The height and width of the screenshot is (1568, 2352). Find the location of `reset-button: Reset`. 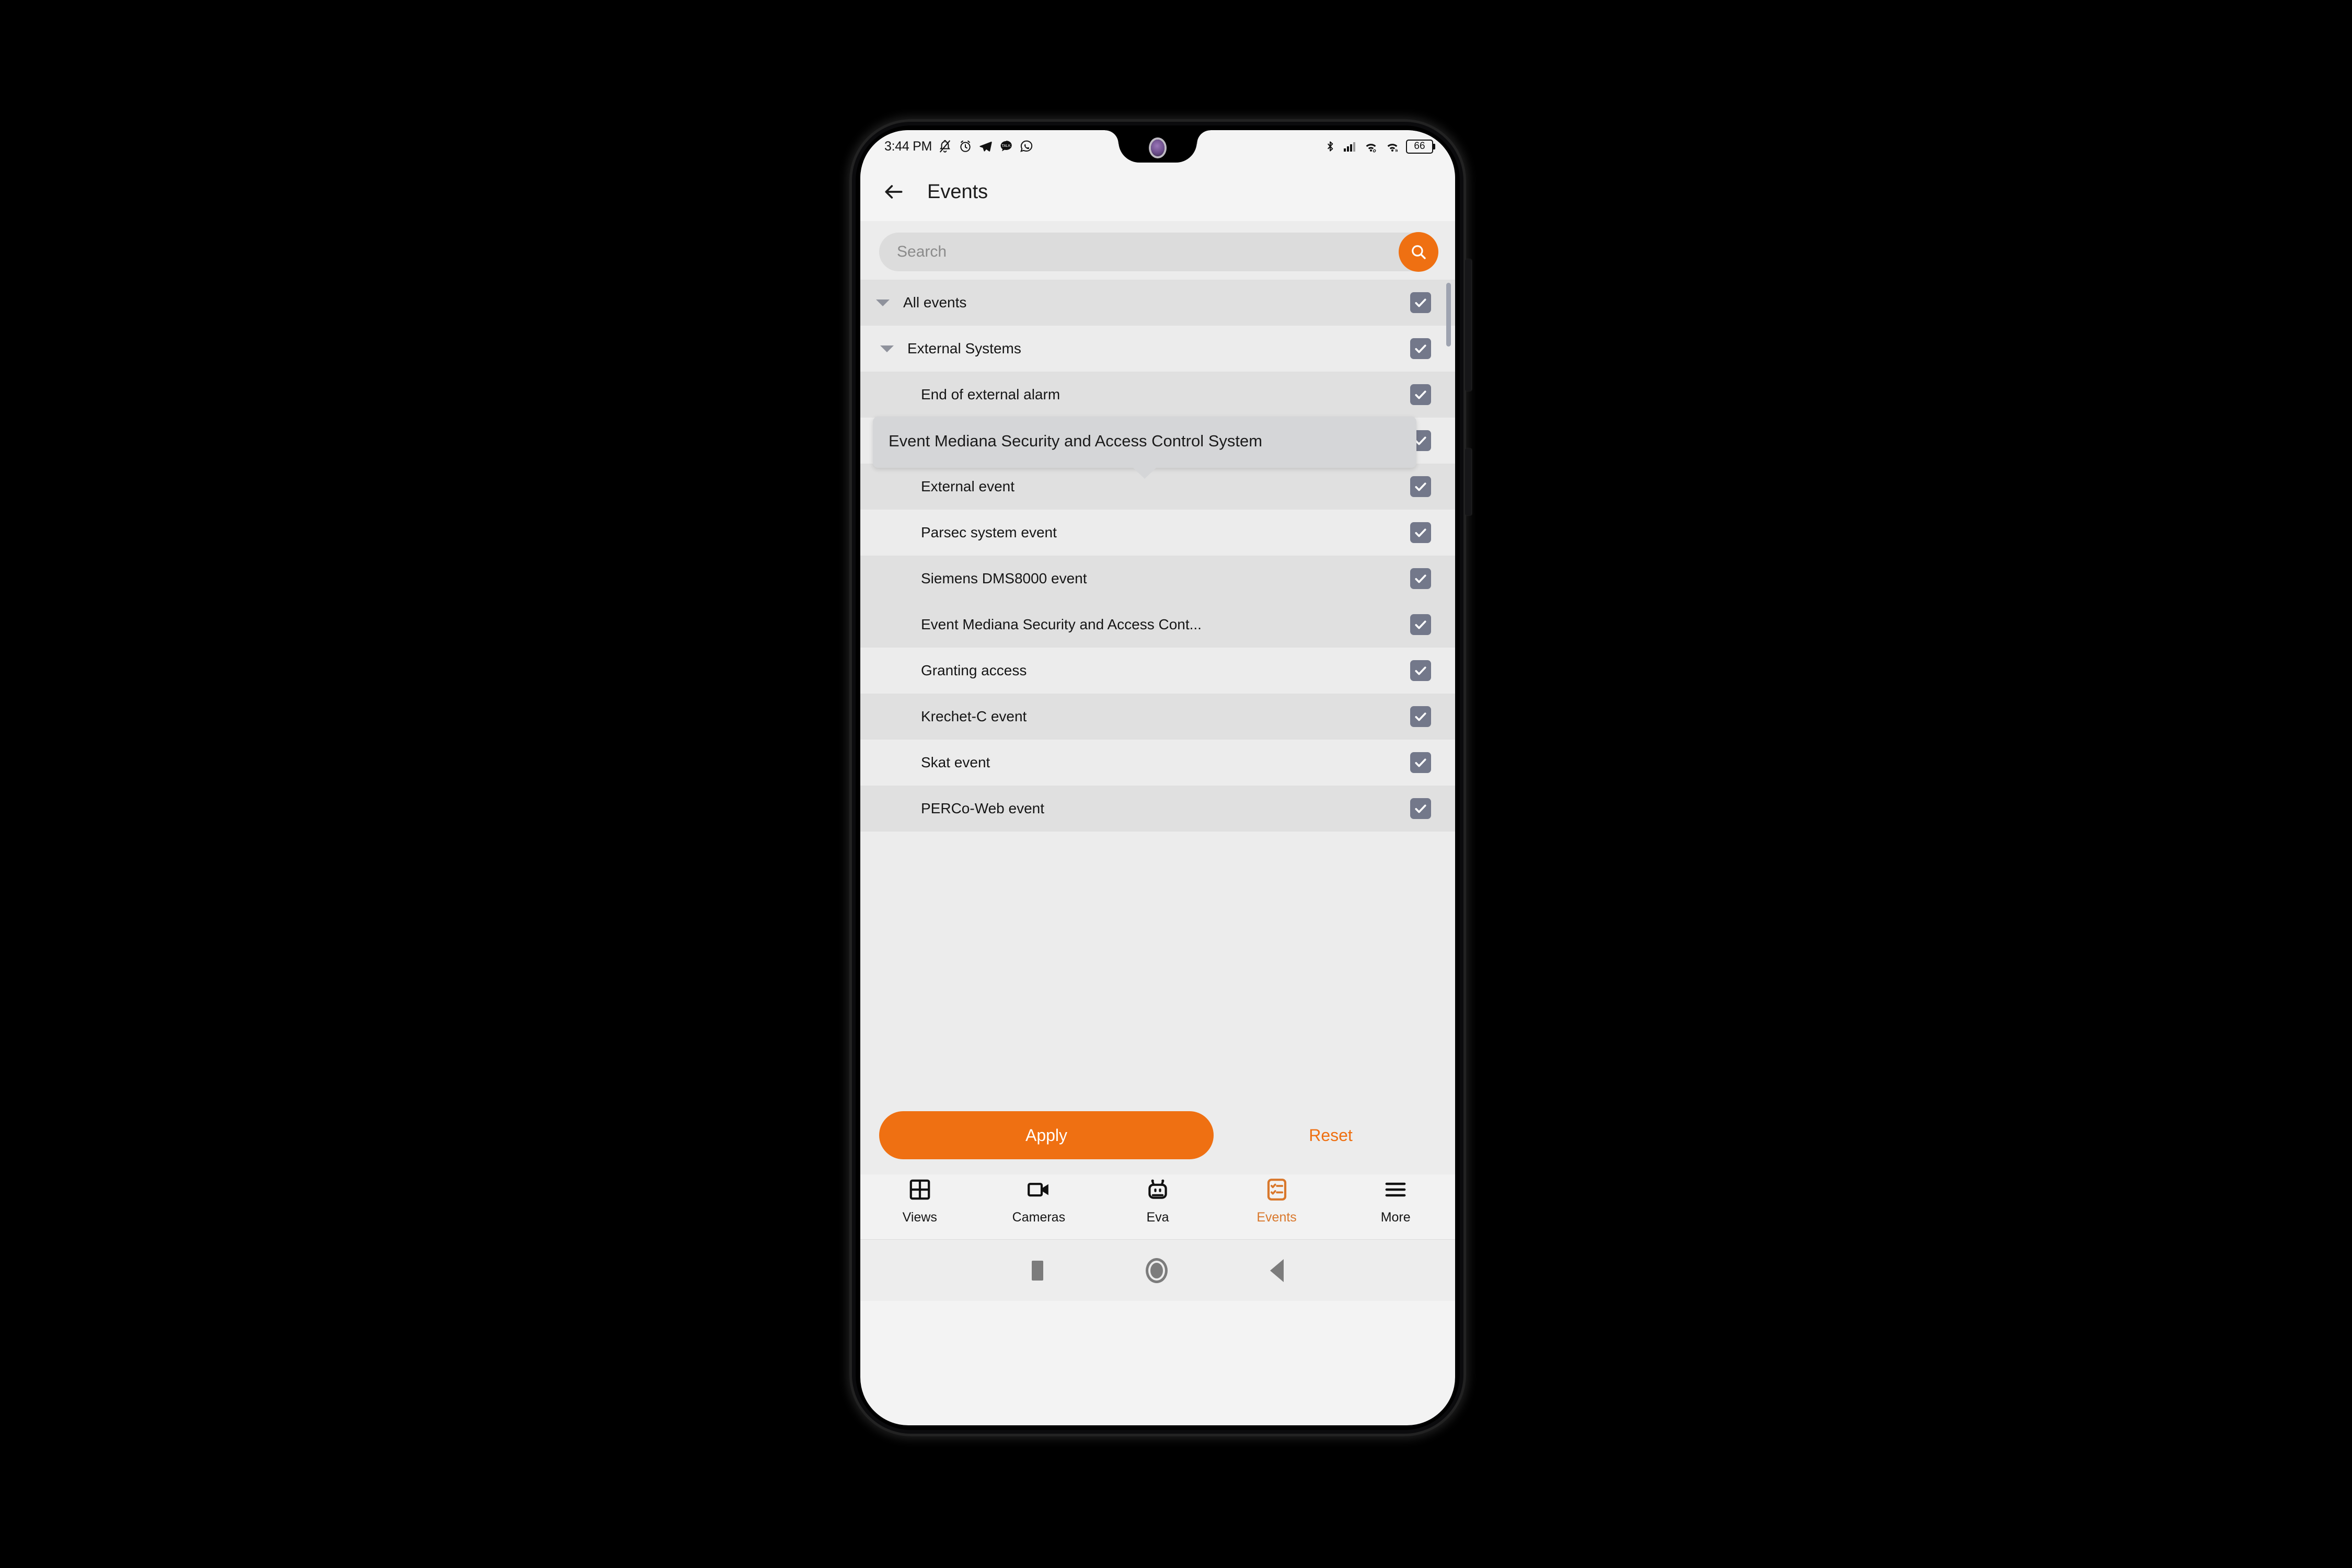

reset-button: Reset is located at coordinates (1330, 1135).